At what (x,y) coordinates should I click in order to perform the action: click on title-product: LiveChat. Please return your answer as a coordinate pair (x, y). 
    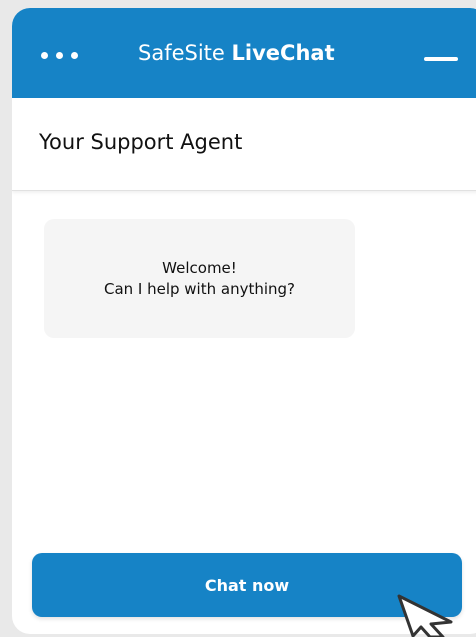
    Looking at the image, I should click on (283, 53).